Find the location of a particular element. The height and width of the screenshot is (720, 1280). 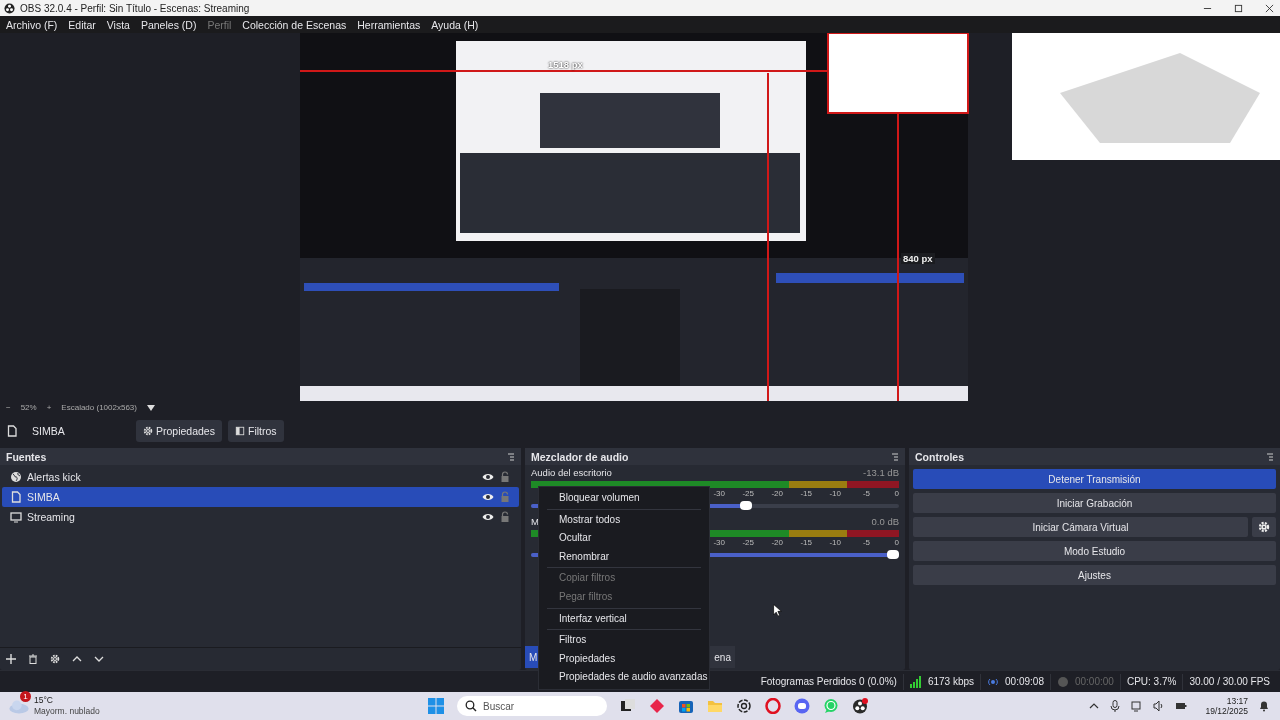

source-item: SIMBA is located at coordinates (260, 497).